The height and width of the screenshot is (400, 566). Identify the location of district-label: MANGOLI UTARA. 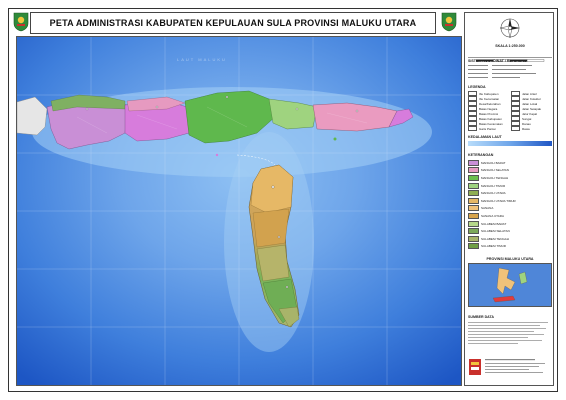
(493, 193).